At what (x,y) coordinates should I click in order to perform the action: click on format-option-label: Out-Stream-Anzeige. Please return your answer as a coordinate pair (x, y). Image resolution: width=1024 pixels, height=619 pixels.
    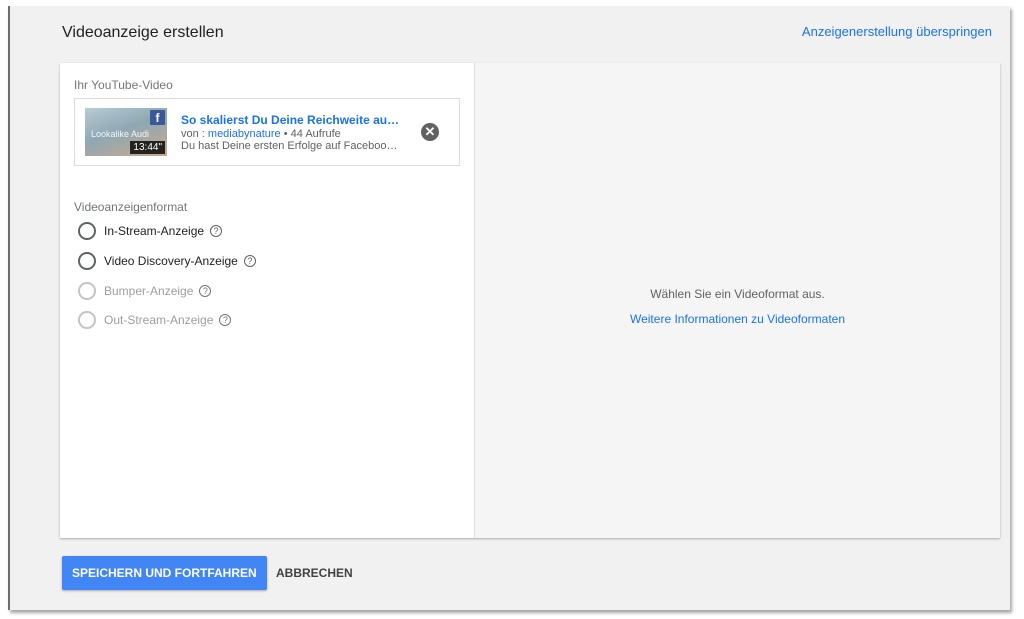
    Looking at the image, I should click on (159, 320).